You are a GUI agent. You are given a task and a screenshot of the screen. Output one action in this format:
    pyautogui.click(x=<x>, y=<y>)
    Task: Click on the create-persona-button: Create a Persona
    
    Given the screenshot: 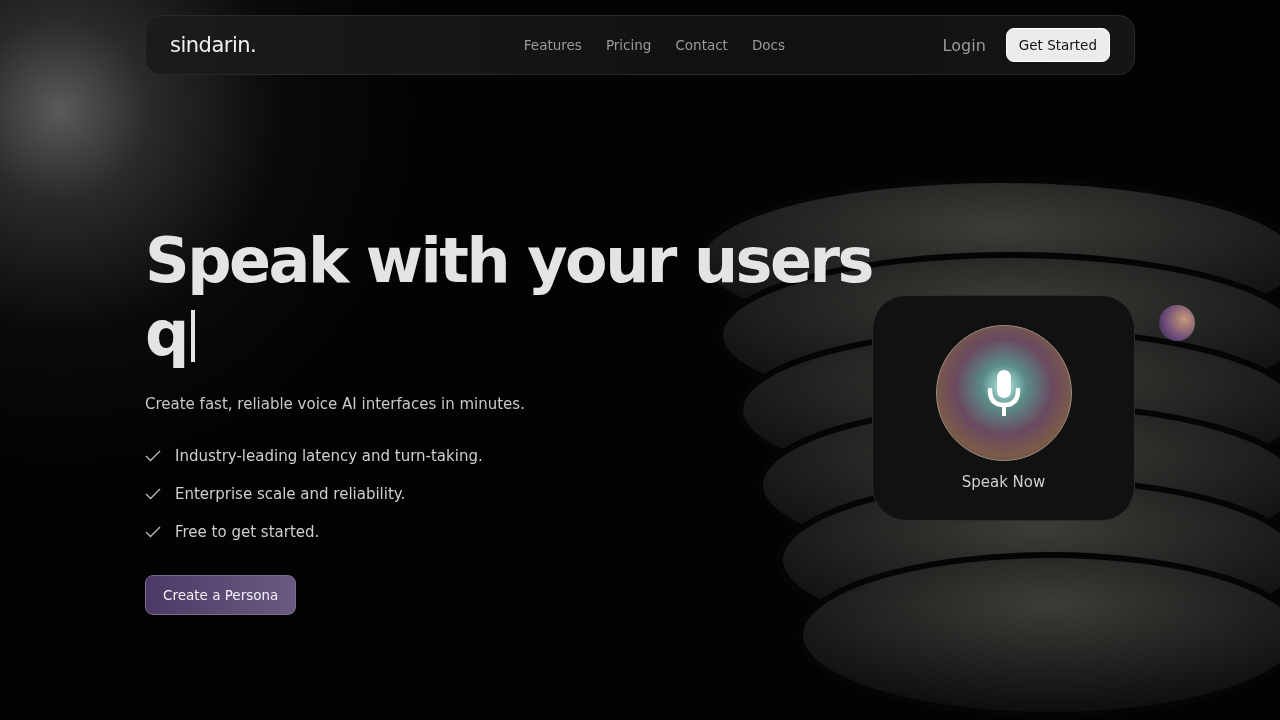 What is the action you would take?
    pyautogui.click(x=221, y=595)
    